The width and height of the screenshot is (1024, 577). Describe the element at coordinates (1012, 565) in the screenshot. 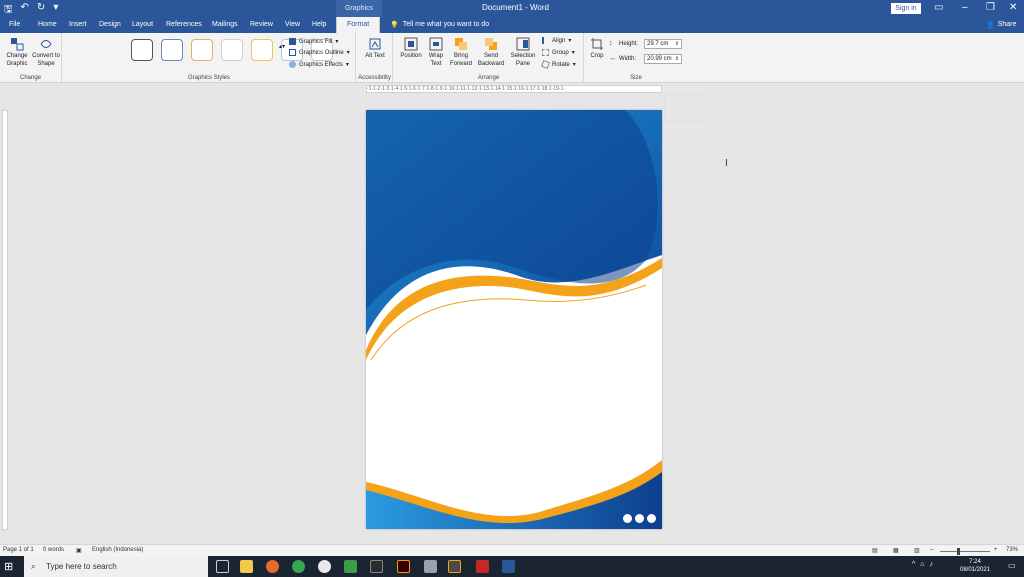

I see `notifications-icon: ▭` at that location.